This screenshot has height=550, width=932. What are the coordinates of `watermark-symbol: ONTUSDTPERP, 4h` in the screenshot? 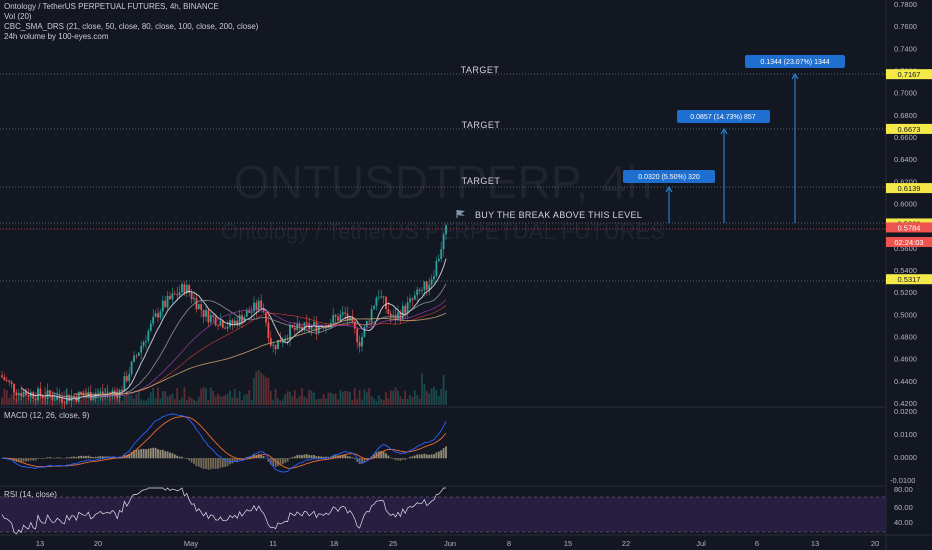 It's located at (443, 182).